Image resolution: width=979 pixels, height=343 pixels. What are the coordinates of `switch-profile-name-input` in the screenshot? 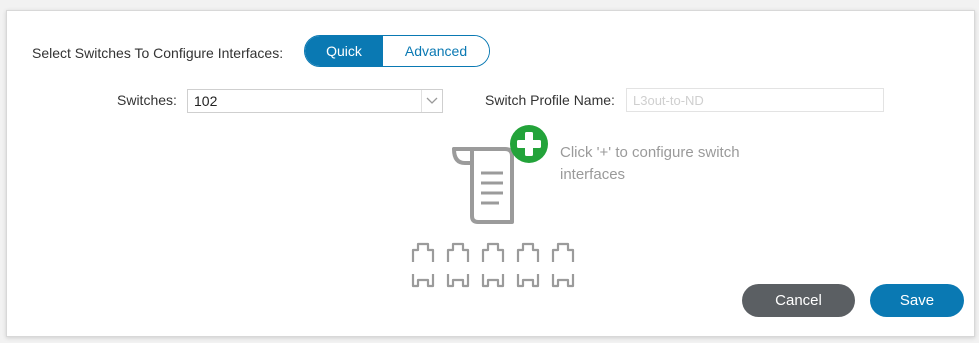 It's located at (755, 100).